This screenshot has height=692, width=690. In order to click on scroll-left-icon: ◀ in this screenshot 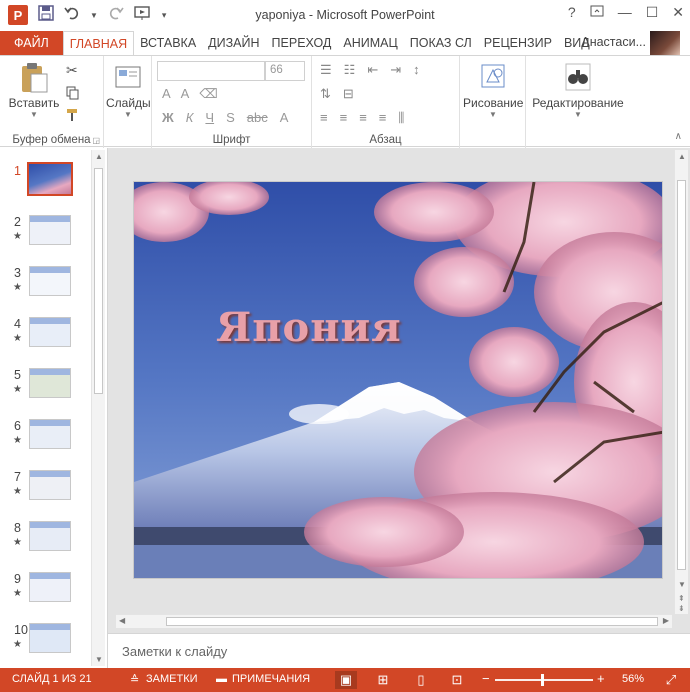, I will do `click(122, 620)`.